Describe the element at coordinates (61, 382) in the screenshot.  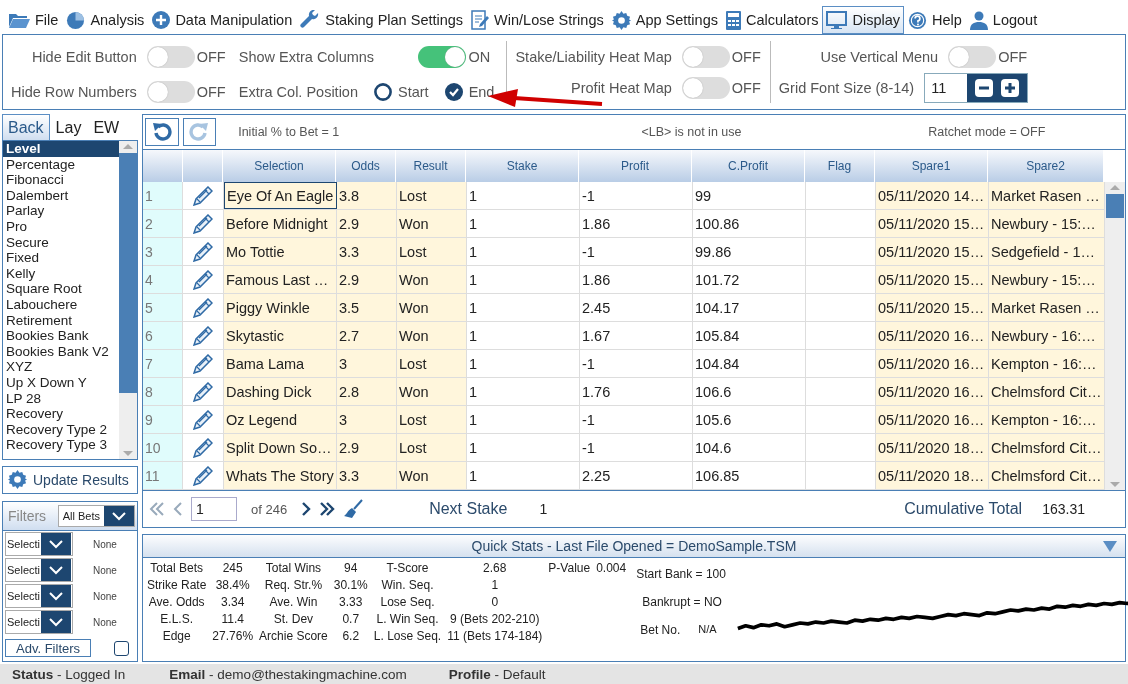
I see `staking-plan-item: Up X Down Y` at that location.